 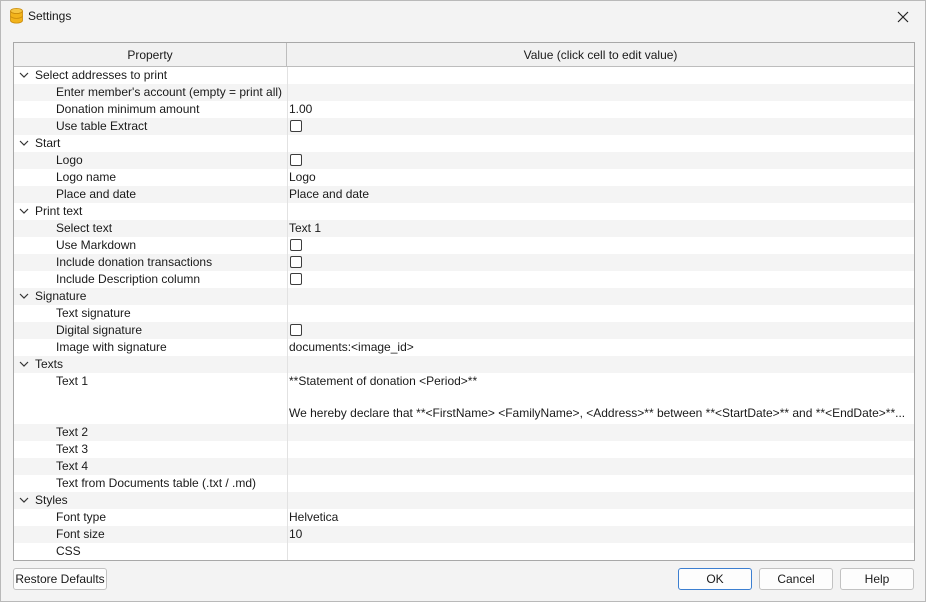 What do you see at coordinates (150, 143) in the screenshot?
I see `property-cell: Start` at bounding box center [150, 143].